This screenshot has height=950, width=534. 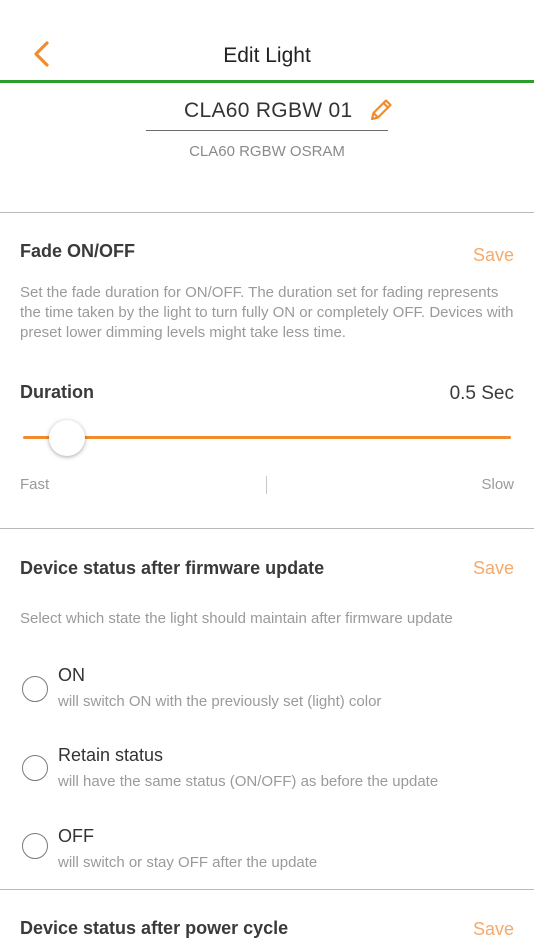 I want to click on slider-min-label: Fast, so click(x=35, y=484).